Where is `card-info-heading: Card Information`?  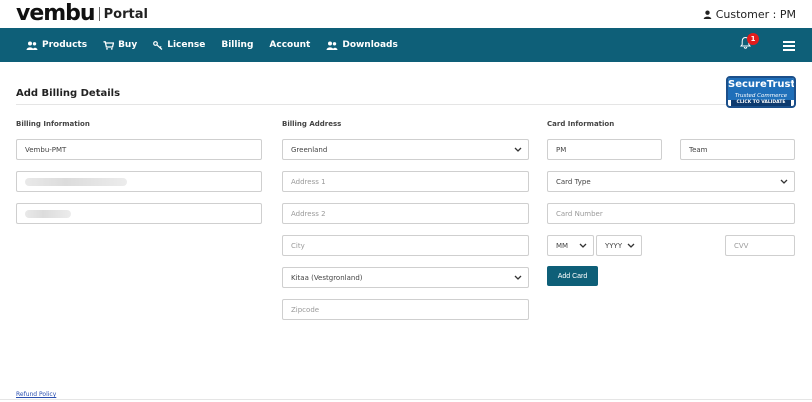 card-info-heading: Card Information is located at coordinates (581, 124).